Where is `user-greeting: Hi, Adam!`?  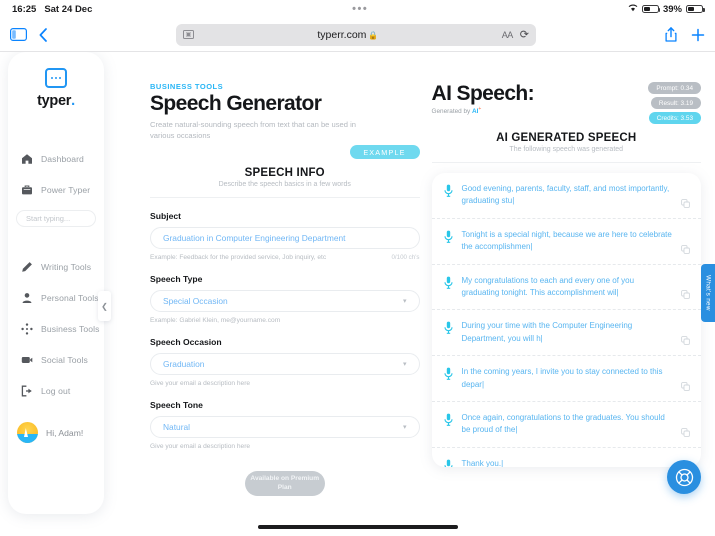
user-greeting: Hi, Adam! is located at coordinates (65, 432).